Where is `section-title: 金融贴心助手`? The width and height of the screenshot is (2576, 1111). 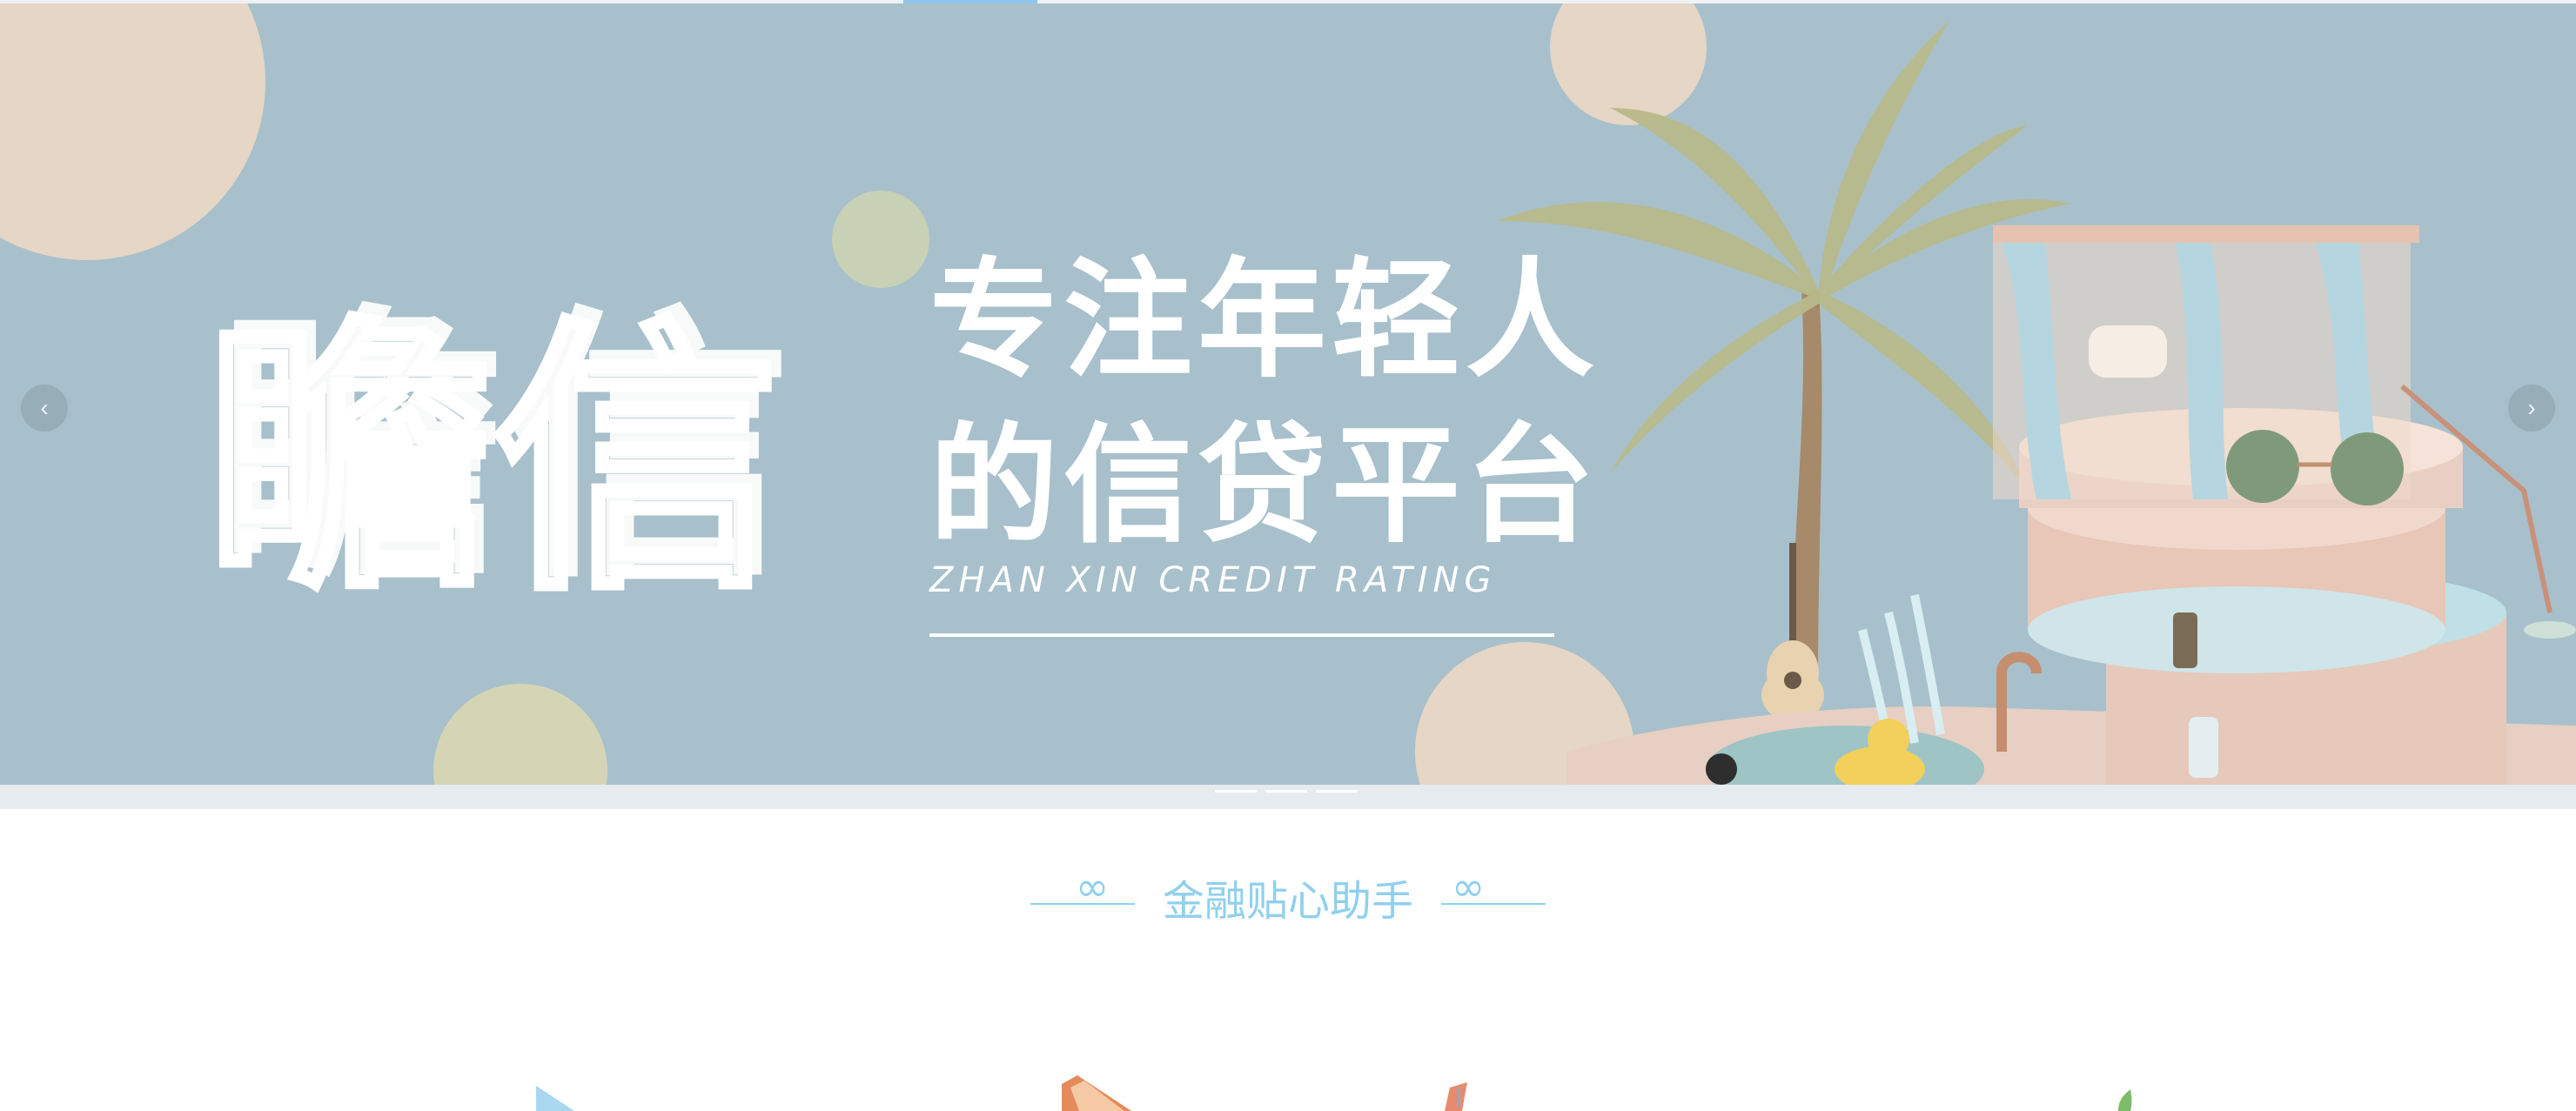 section-title: 金融贴心助手 is located at coordinates (1288, 897).